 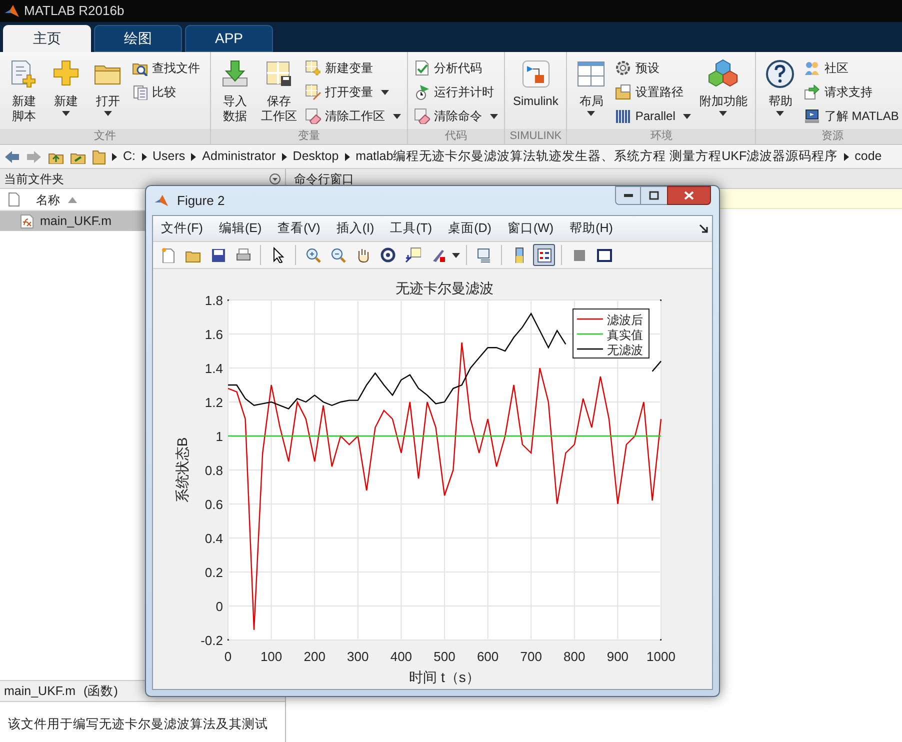 What do you see at coordinates (445, 288) in the screenshot?
I see `chart-title: 无迹卡尔曼滤波` at bounding box center [445, 288].